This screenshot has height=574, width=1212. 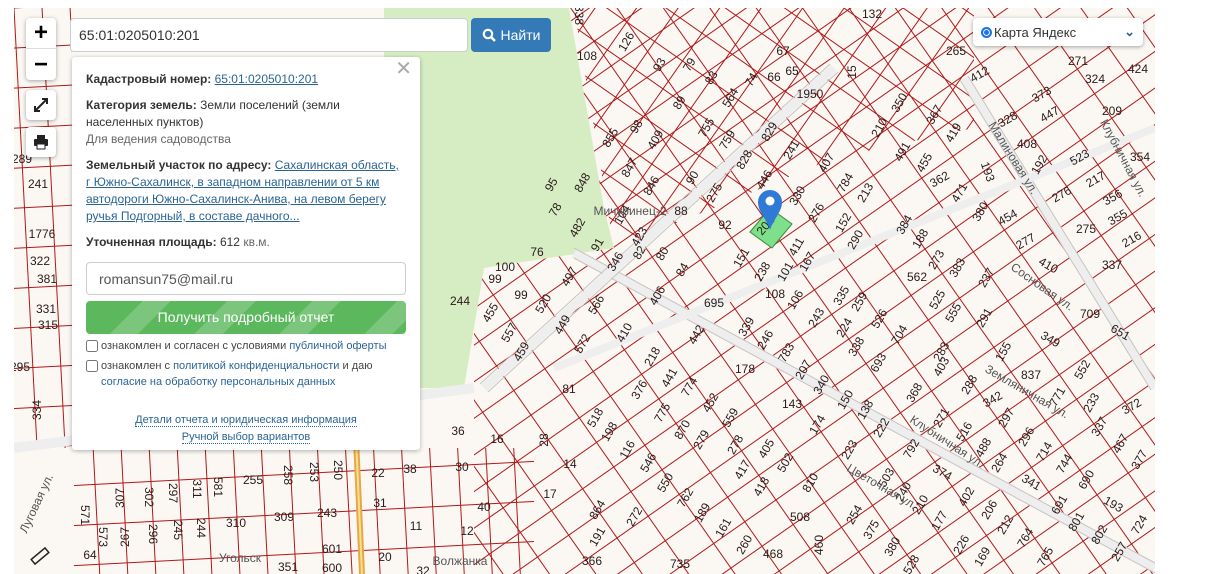 What do you see at coordinates (385, 557) in the screenshot?
I see `parcel-number: 20` at bounding box center [385, 557].